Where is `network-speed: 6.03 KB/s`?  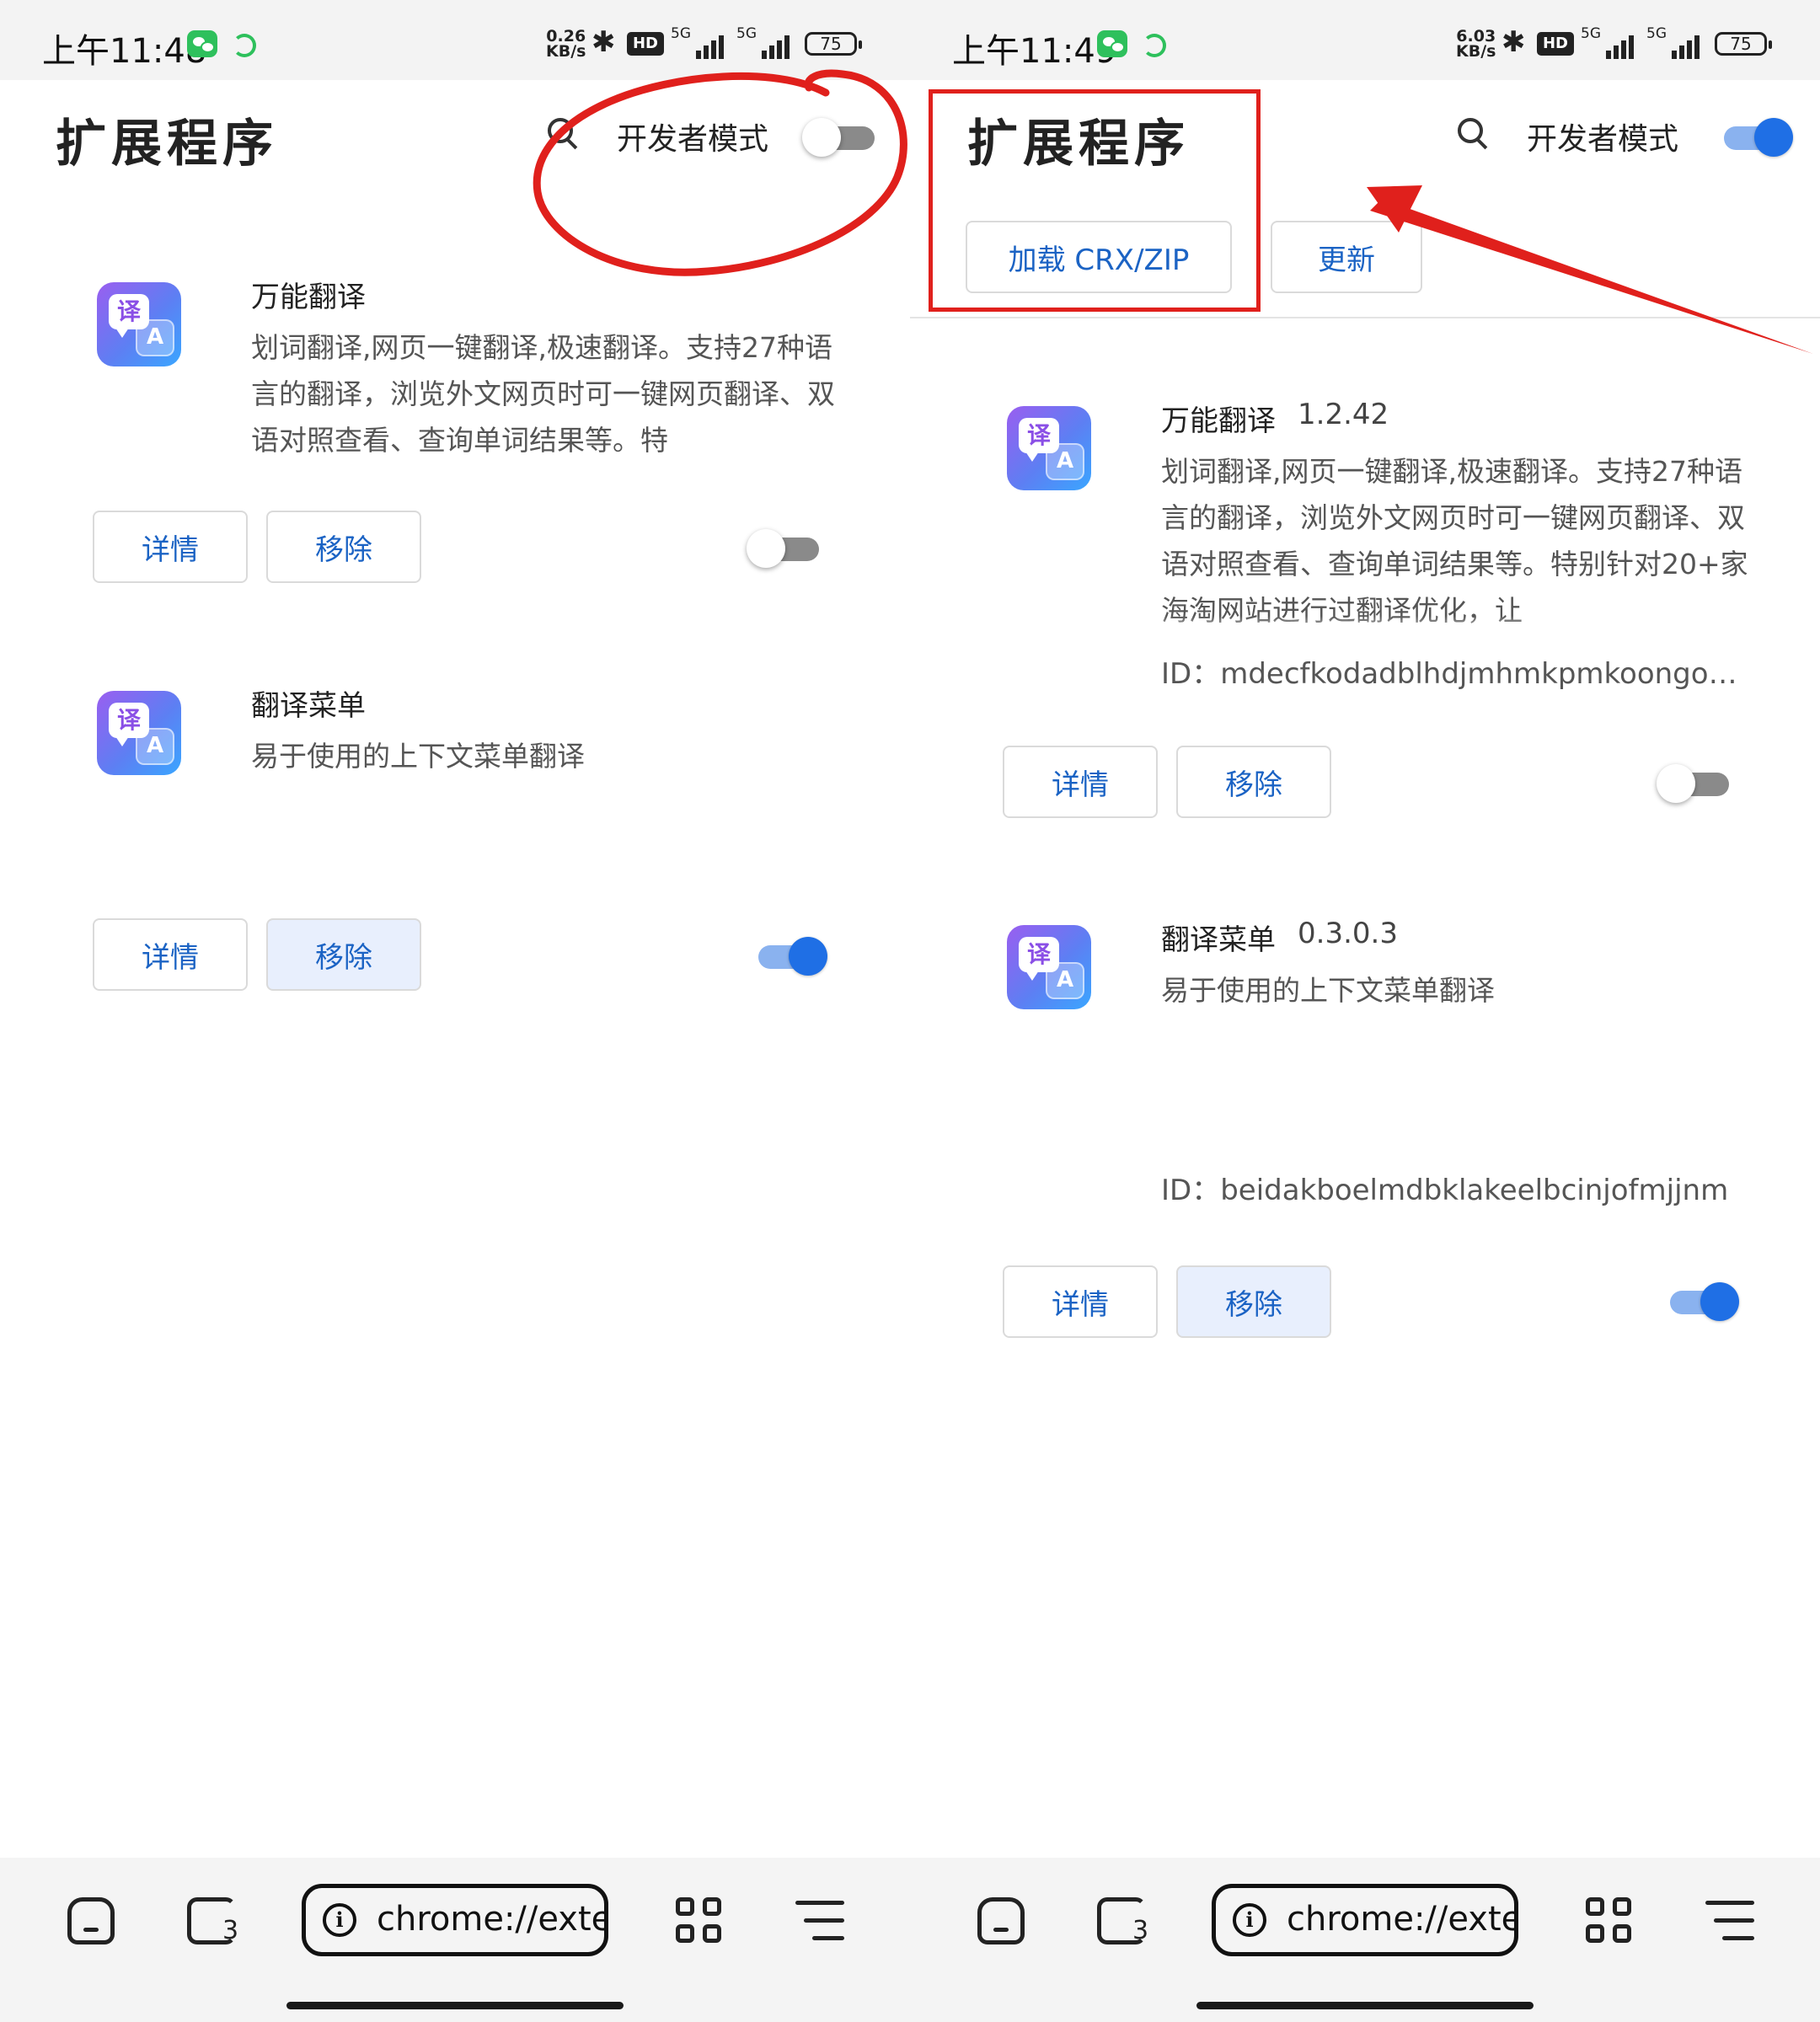
network-speed: 6.03 KB/s is located at coordinates (1476, 44).